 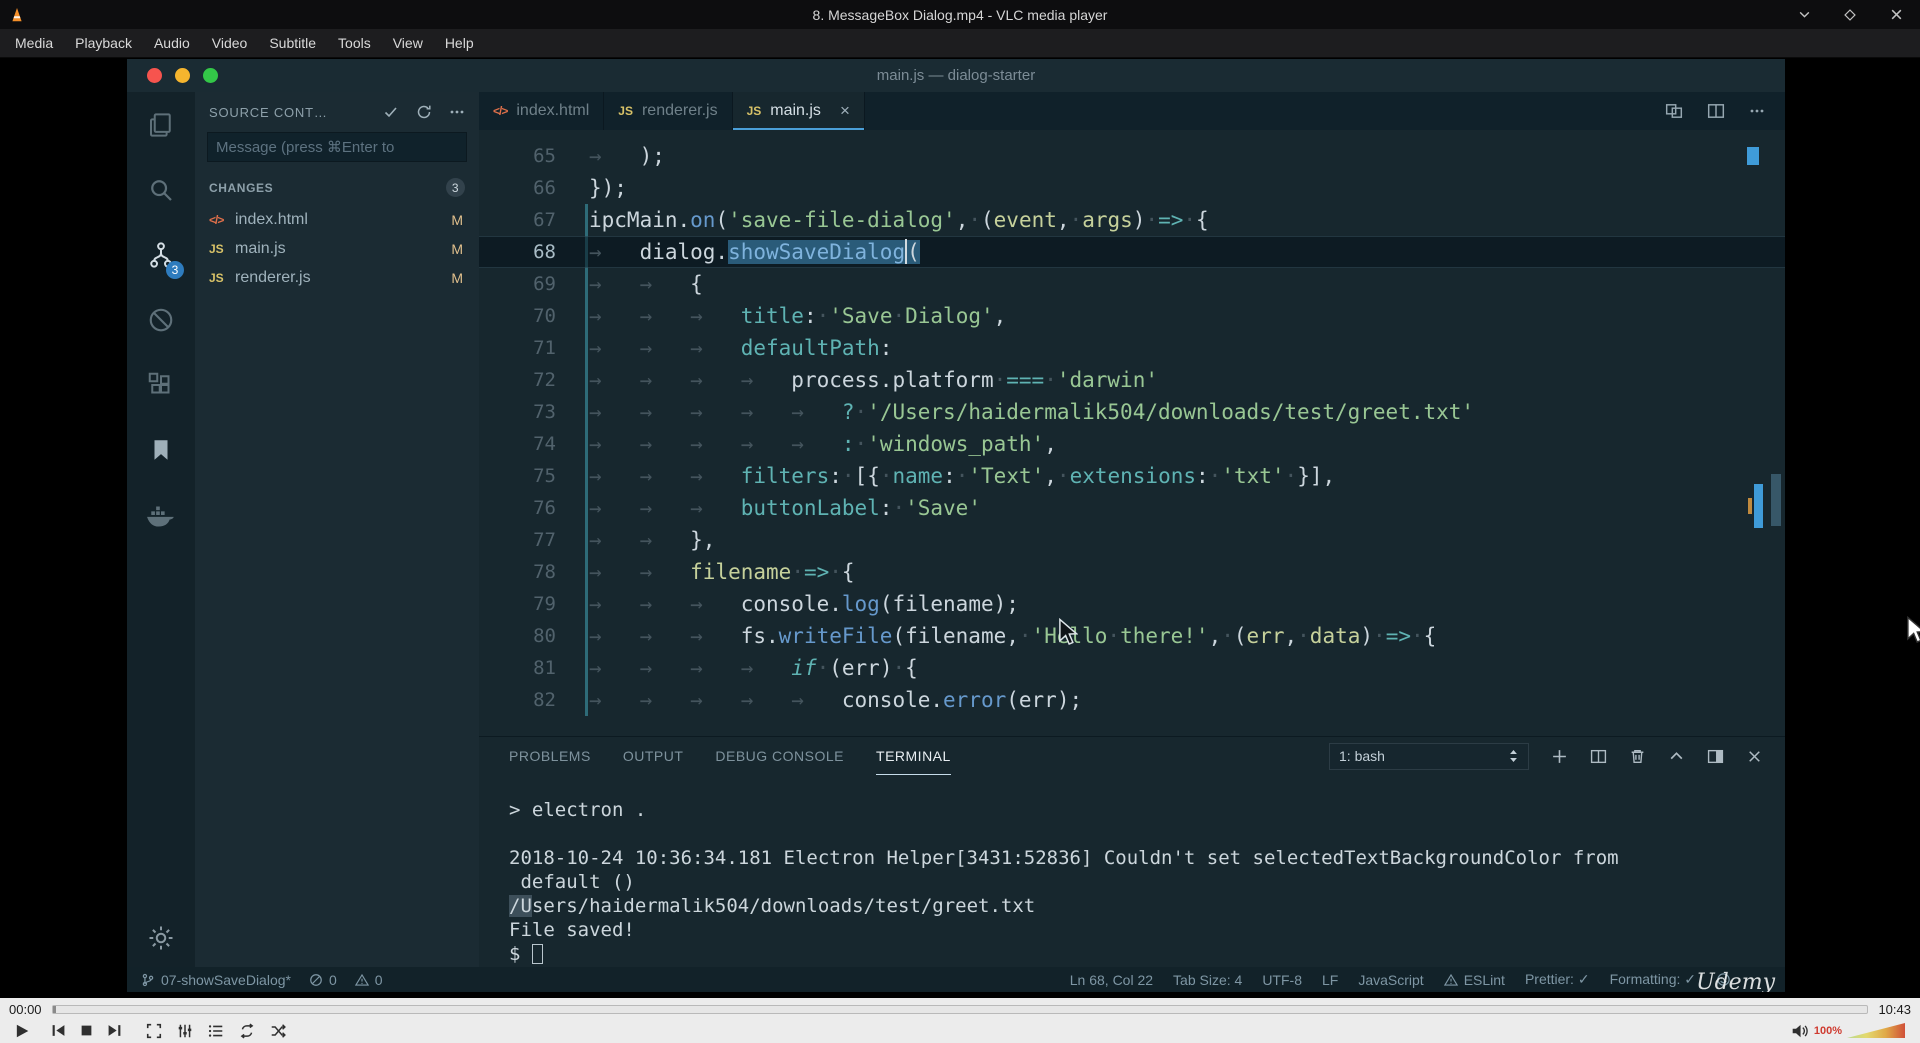 I want to click on refresh-icon, so click(x=424, y=112).